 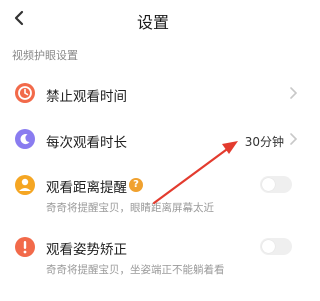 I want to click on setting-description: 奇奇将提醒宝贝，眼睛距离屏幕太近, so click(x=130, y=208).